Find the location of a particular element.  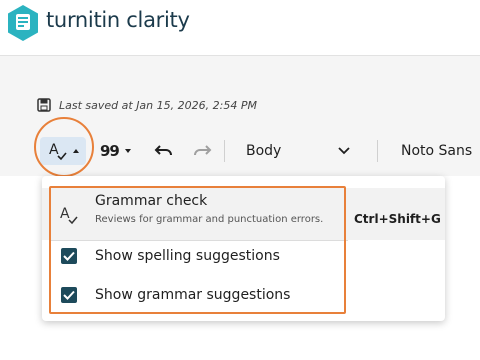

citation-button: 99 is located at coordinates (115, 151).